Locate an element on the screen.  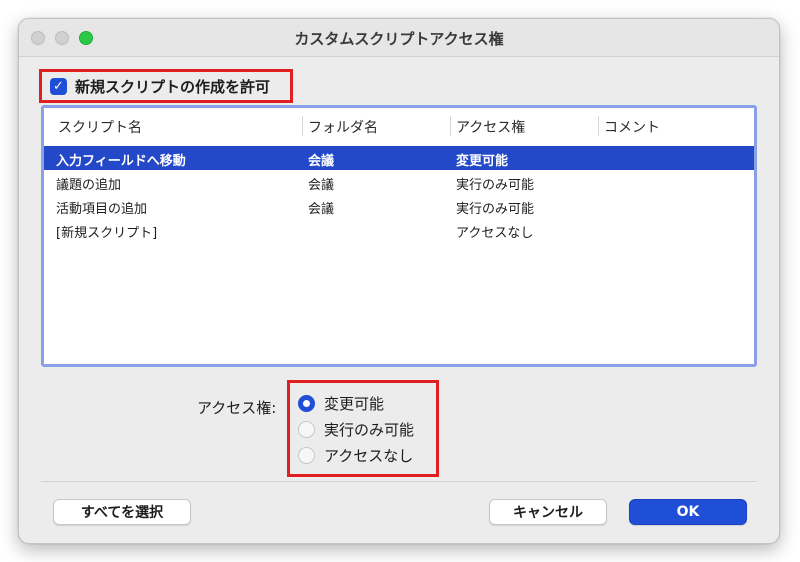
cell-script-name: 活動項目の追加 is located at coordinates (102, 209).